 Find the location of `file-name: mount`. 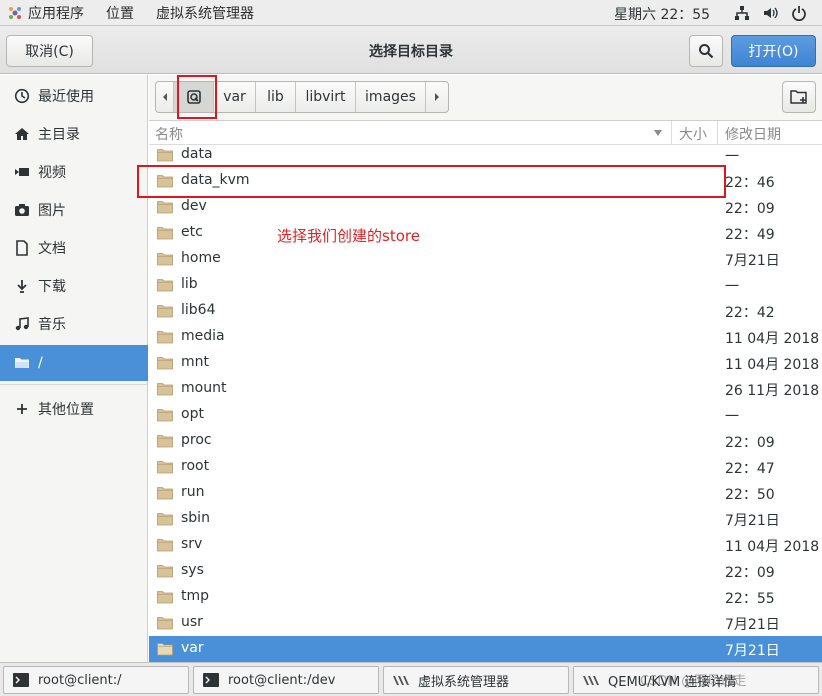

file-name: mount is located at coordinates (204, 388).